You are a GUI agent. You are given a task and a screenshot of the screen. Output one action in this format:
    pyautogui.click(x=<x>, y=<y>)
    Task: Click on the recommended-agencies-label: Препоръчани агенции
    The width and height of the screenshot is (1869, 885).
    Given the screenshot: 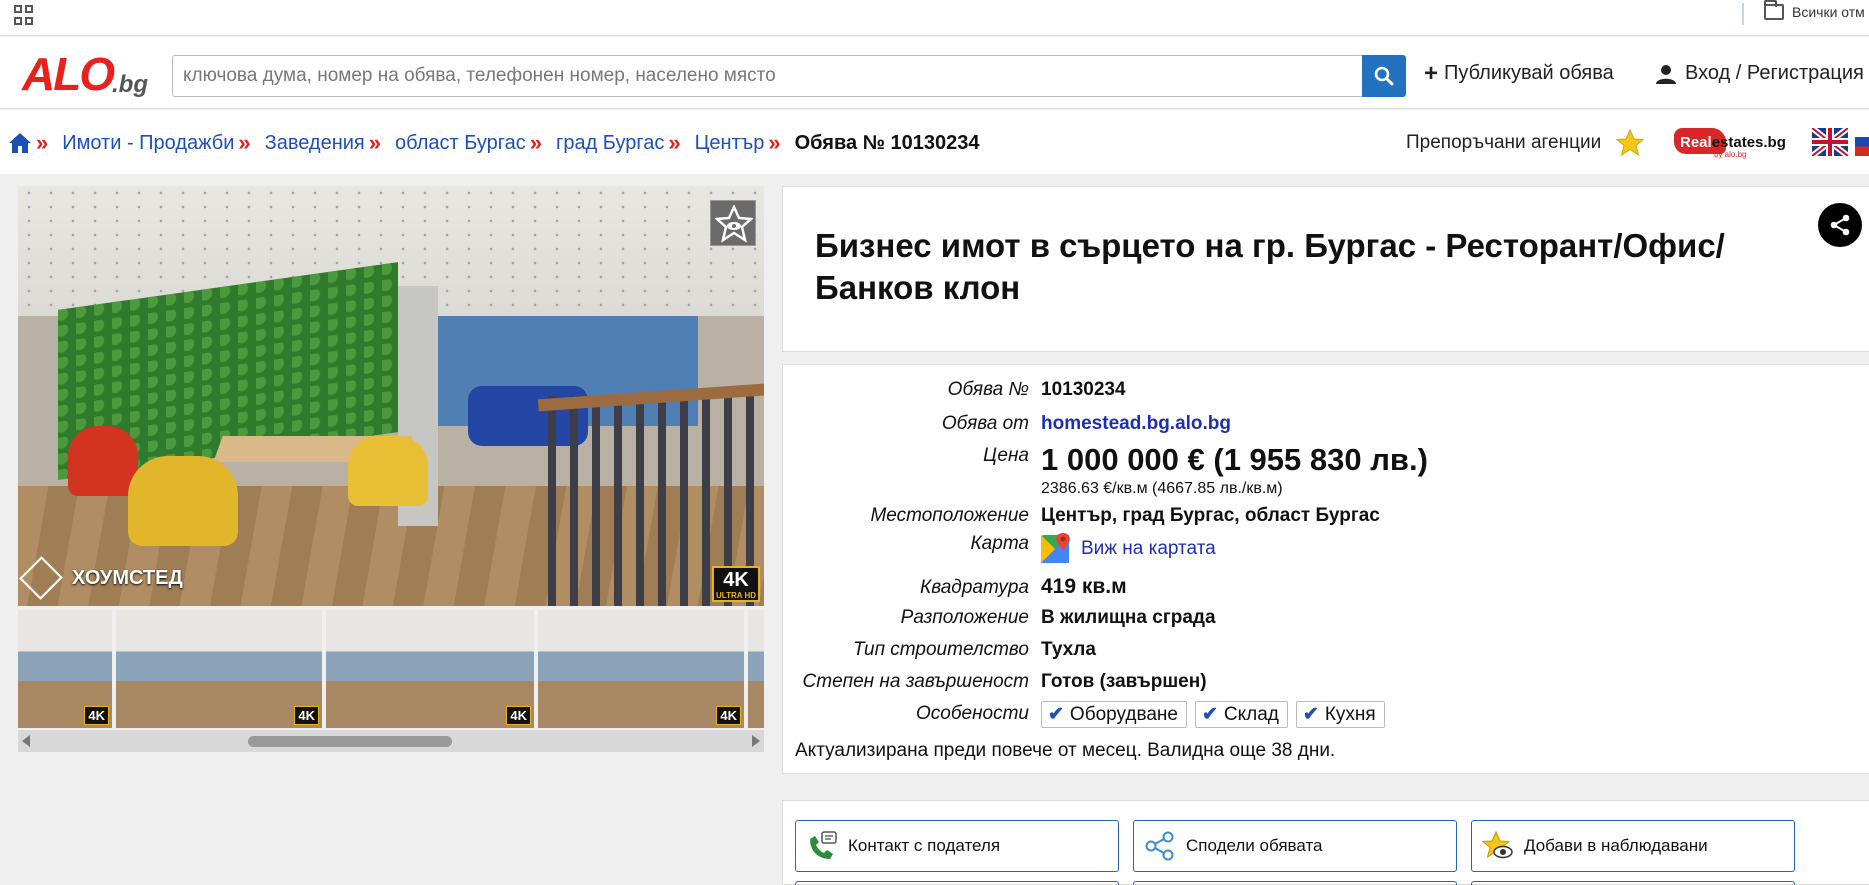 What is the action you would take?
    pyautogui.click(x=1504, y=142)
    